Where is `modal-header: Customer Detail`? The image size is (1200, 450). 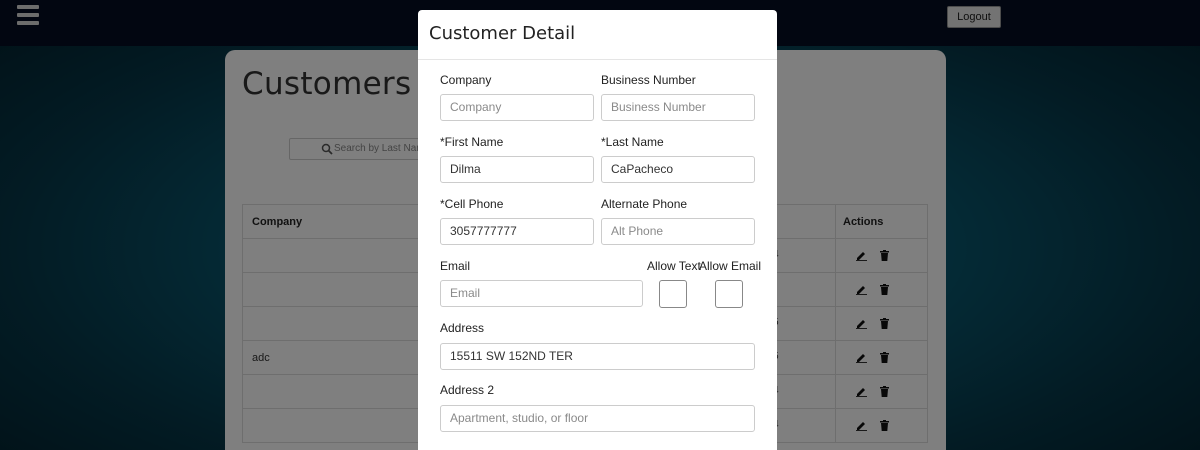
modal-header: Customer Detail is located at coordinates (597, 35).